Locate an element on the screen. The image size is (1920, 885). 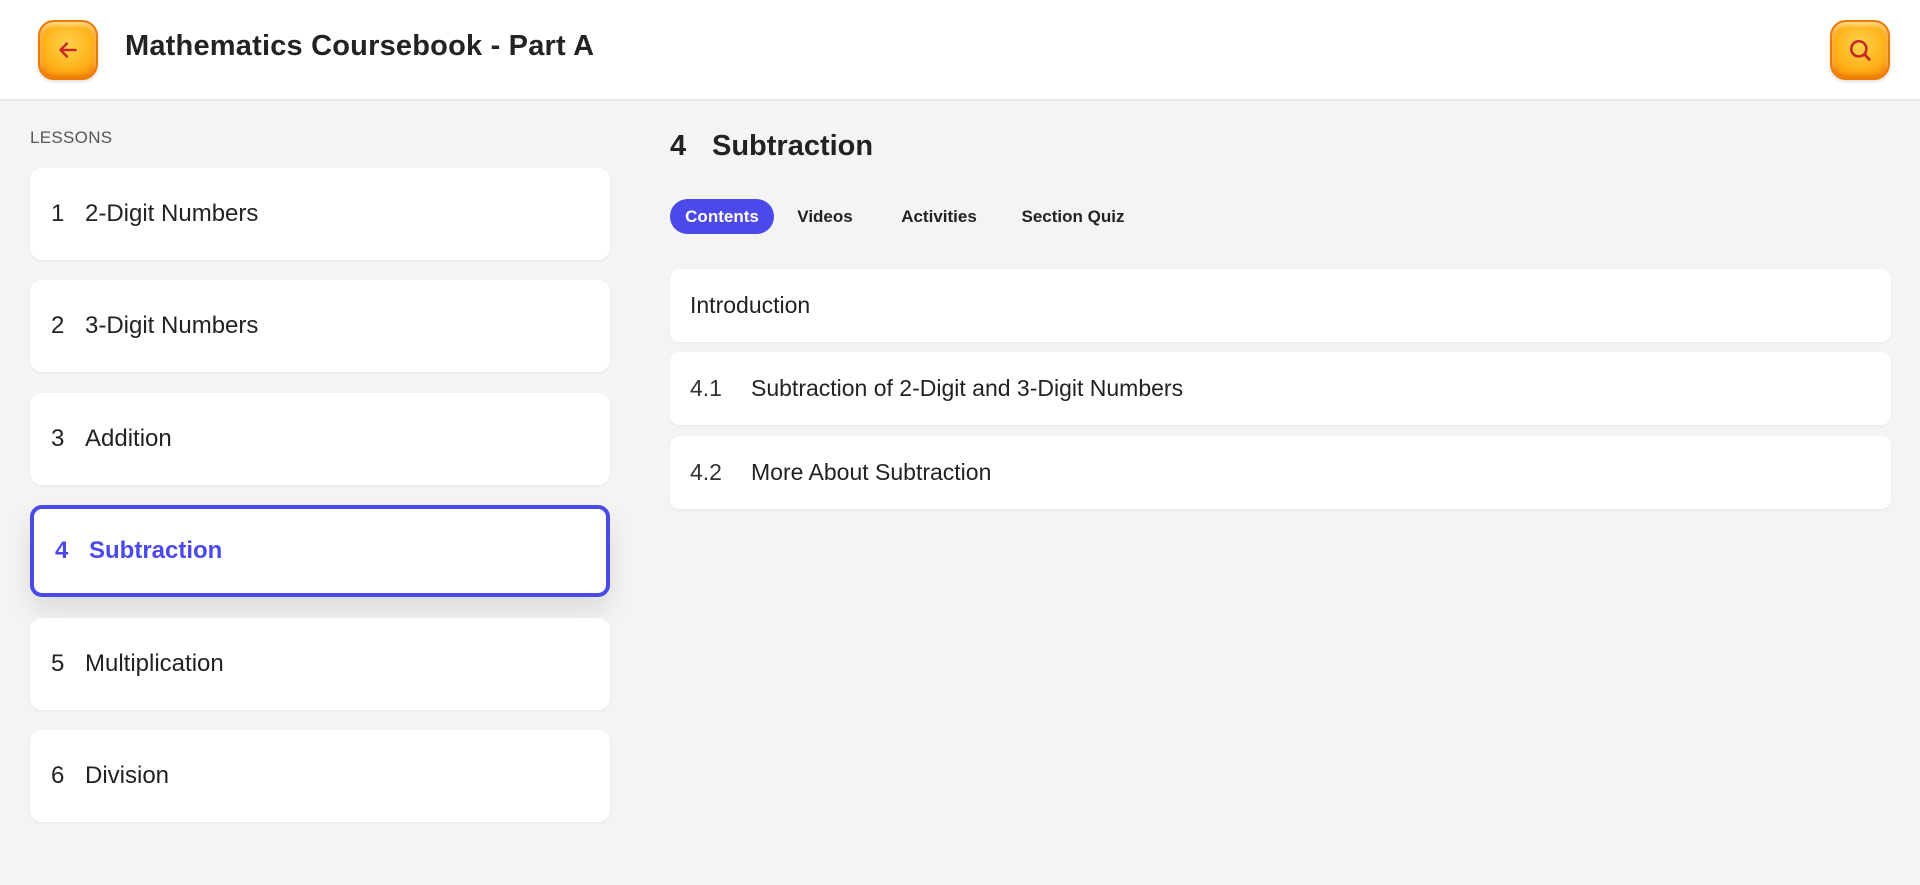
section-heading: 4 Subtraction is located at coordinates (771, 146).